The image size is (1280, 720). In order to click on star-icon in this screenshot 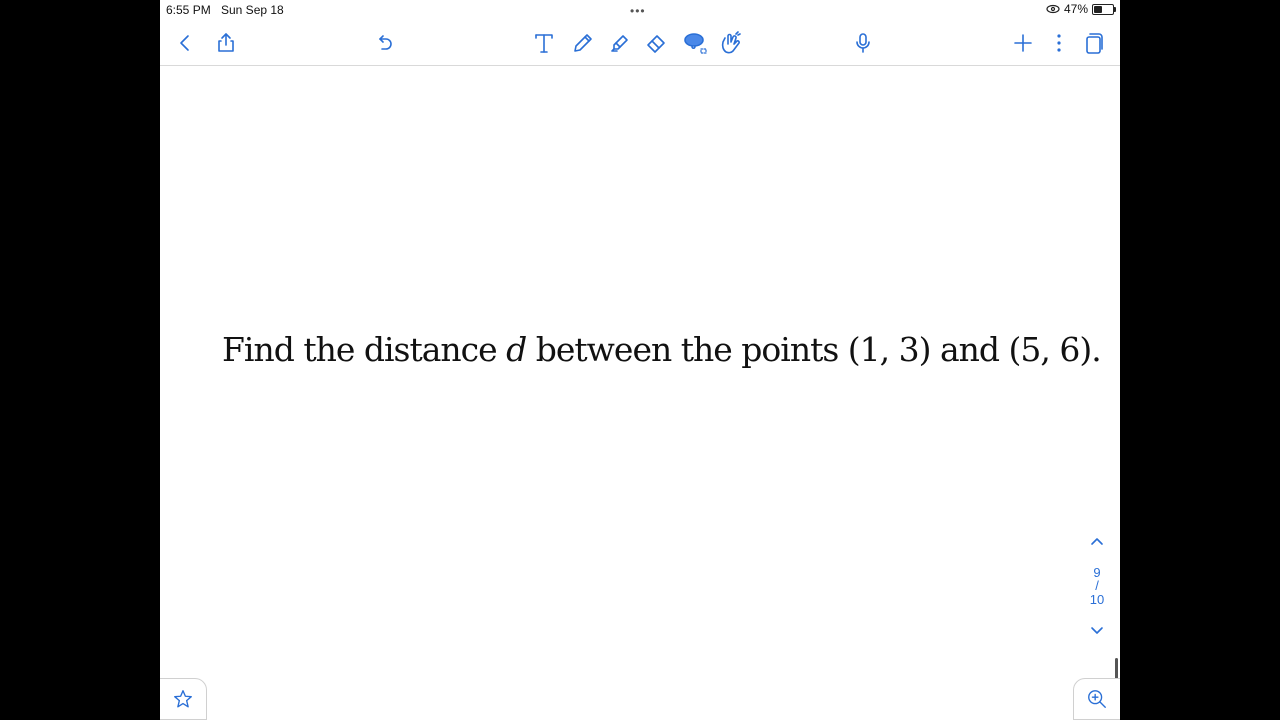, I will do `click(183, 699)`.